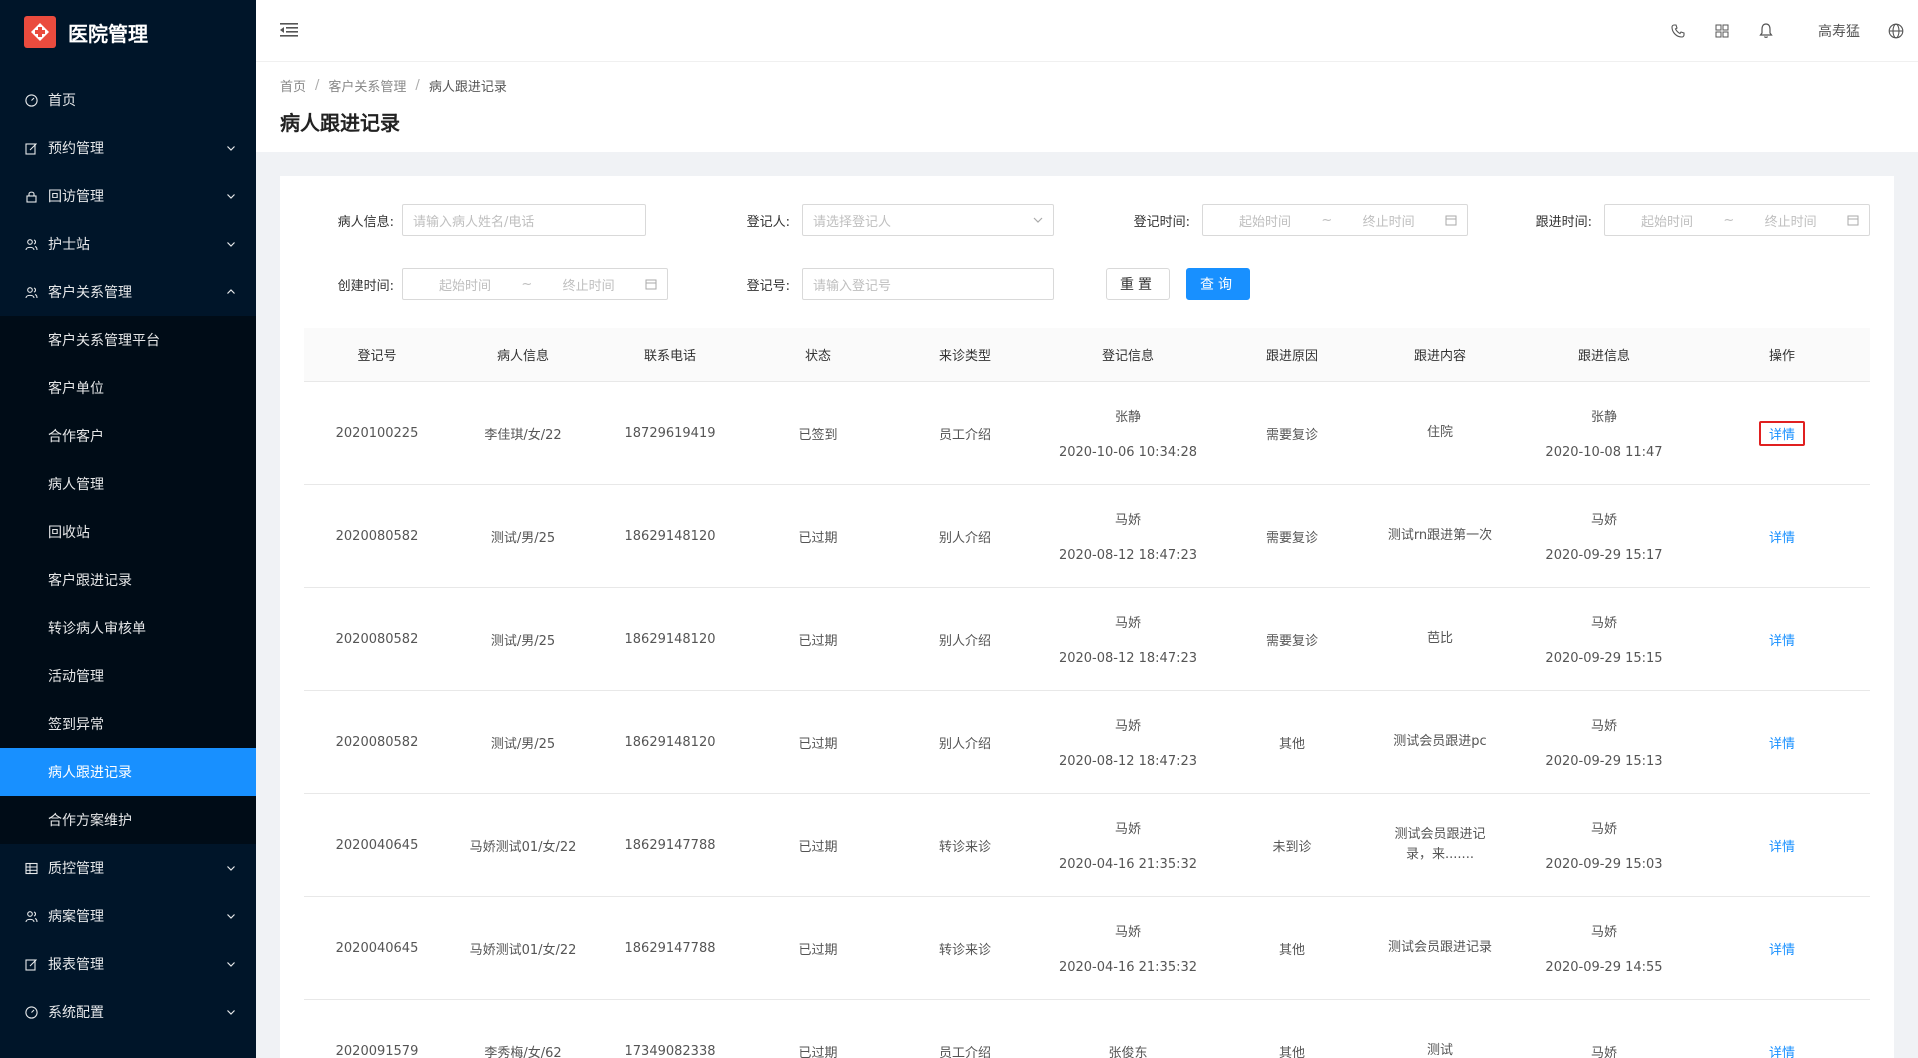  Describe the element at coordinates (128, 436) in the screenshot. I see `sidebar-subitem-2: 合作客户` at that location.